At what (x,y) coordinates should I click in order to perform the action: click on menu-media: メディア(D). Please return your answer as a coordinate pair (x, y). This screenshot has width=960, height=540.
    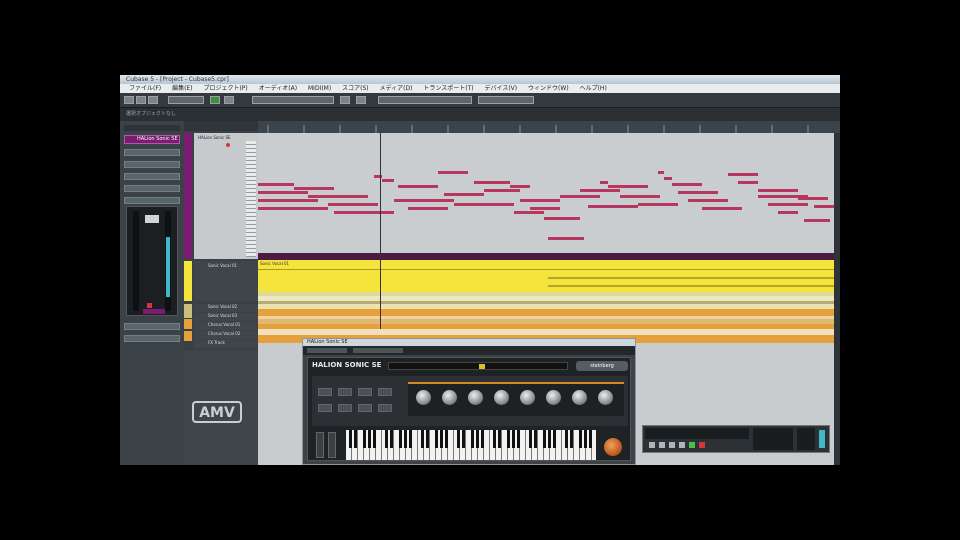
    Looking at the image, I should click on (396, 88).